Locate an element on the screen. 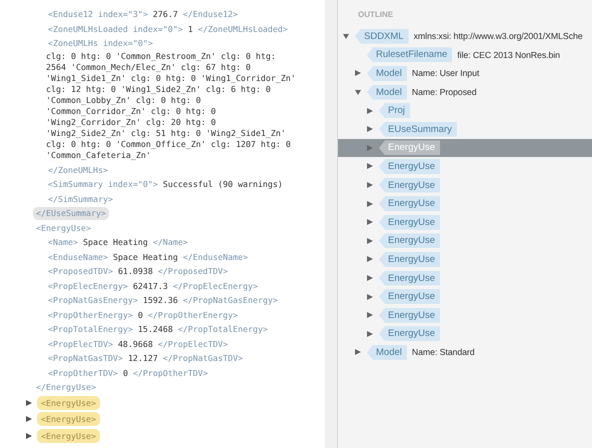 This screenshot has height=448, width=592. element-tag: RulesetFilename is located at coordinates (409, 54).